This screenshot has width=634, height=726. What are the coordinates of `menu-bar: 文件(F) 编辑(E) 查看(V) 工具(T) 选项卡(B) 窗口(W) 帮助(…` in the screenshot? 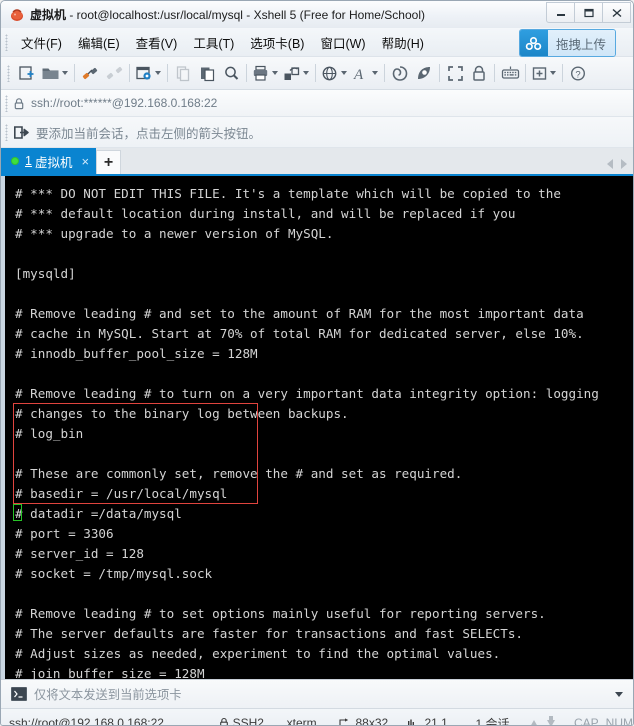 It's located at (317, 42).